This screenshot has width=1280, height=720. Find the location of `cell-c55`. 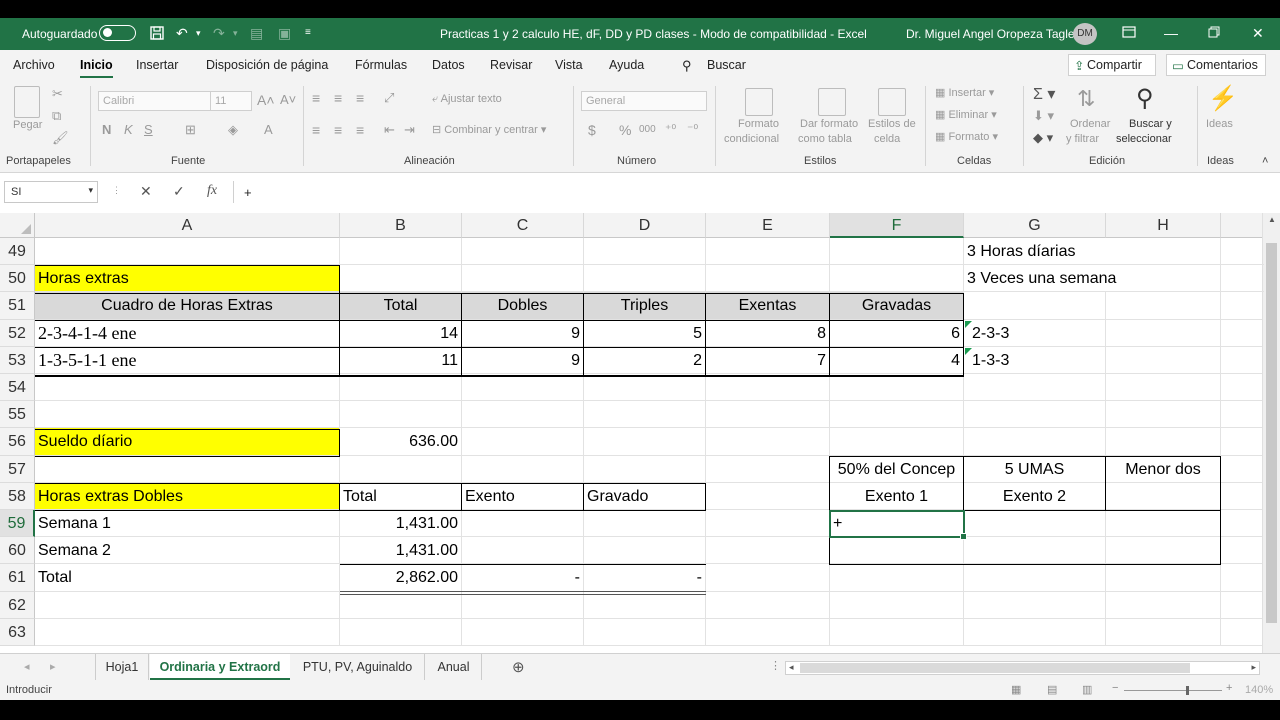

cell-c55 is located at coordinates (523, 414).